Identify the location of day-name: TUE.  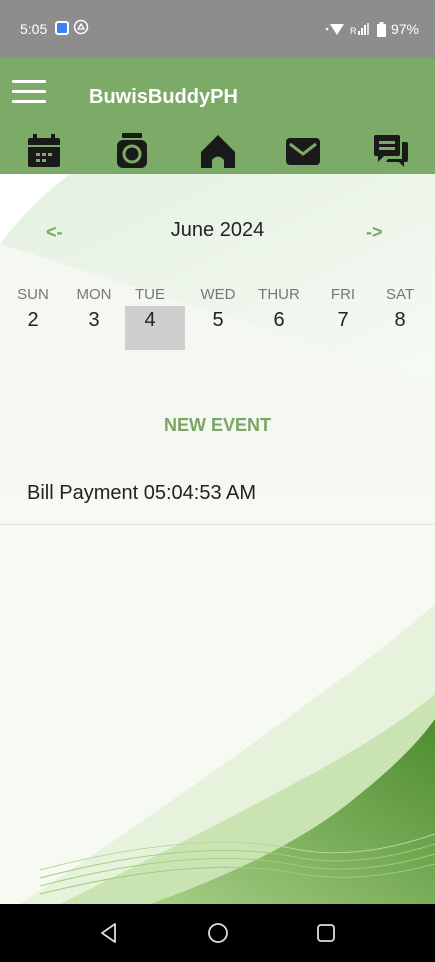
(150, 294).